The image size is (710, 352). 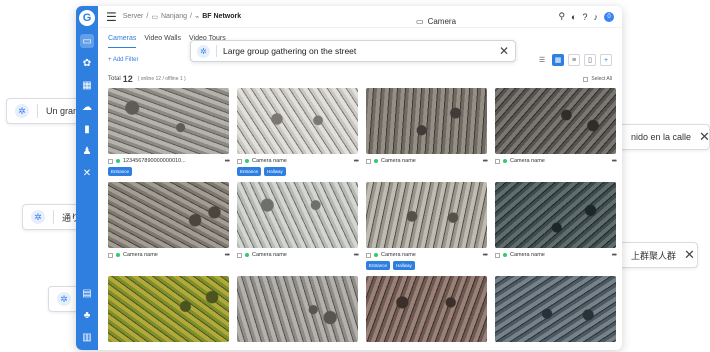 What do you see at coordinates (609, 16) in the screenshot?
I see `notification-badge: 0` at bounding box center [609, 16].